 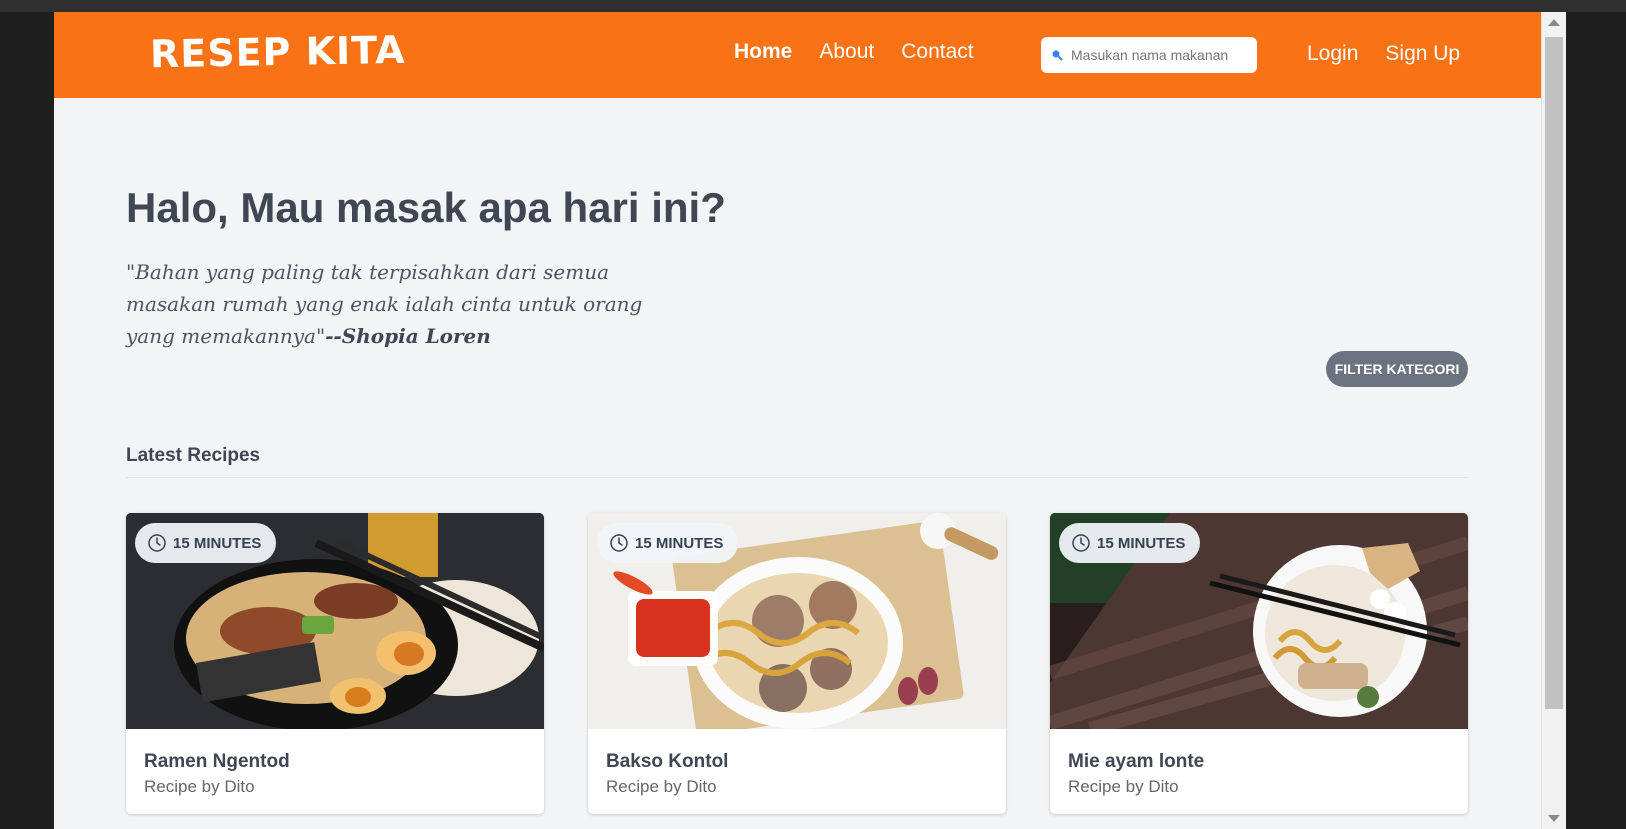 What do you see at coordinates (217, 762) in the screenshot?
I see `recipe-title: Ramen Ngentod` at bounding box center [217, 762].